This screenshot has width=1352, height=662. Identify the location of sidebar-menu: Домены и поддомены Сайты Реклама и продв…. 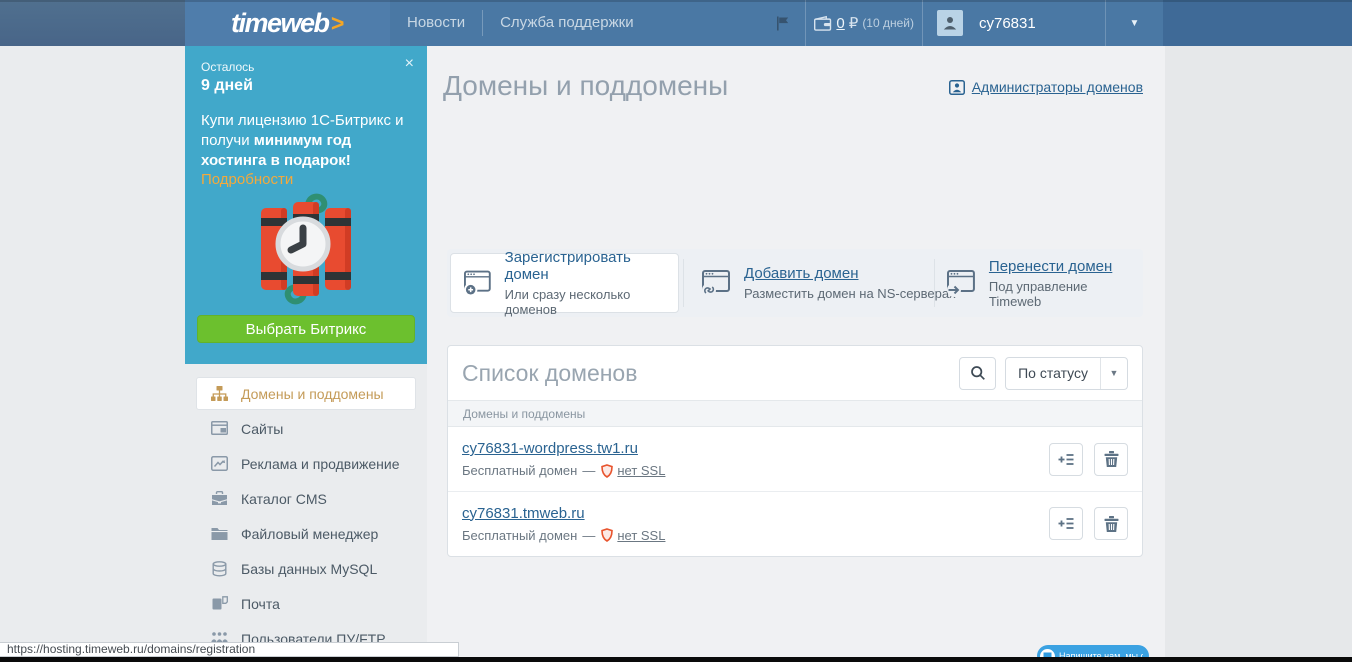
(306, 509).